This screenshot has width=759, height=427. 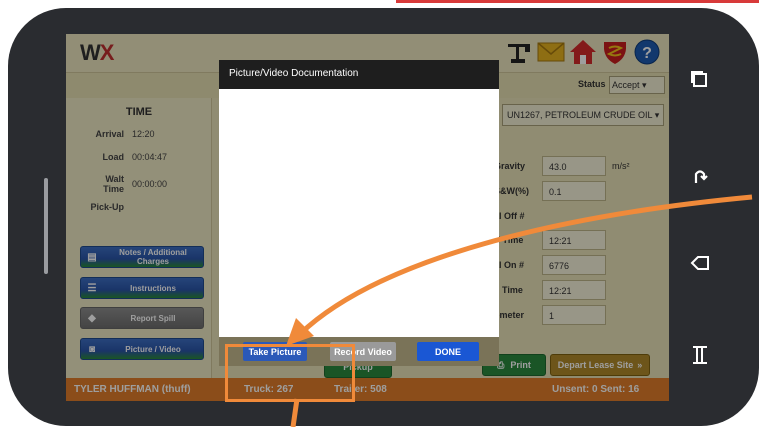 I want to click on back-icon, so click(x=700, y=263).